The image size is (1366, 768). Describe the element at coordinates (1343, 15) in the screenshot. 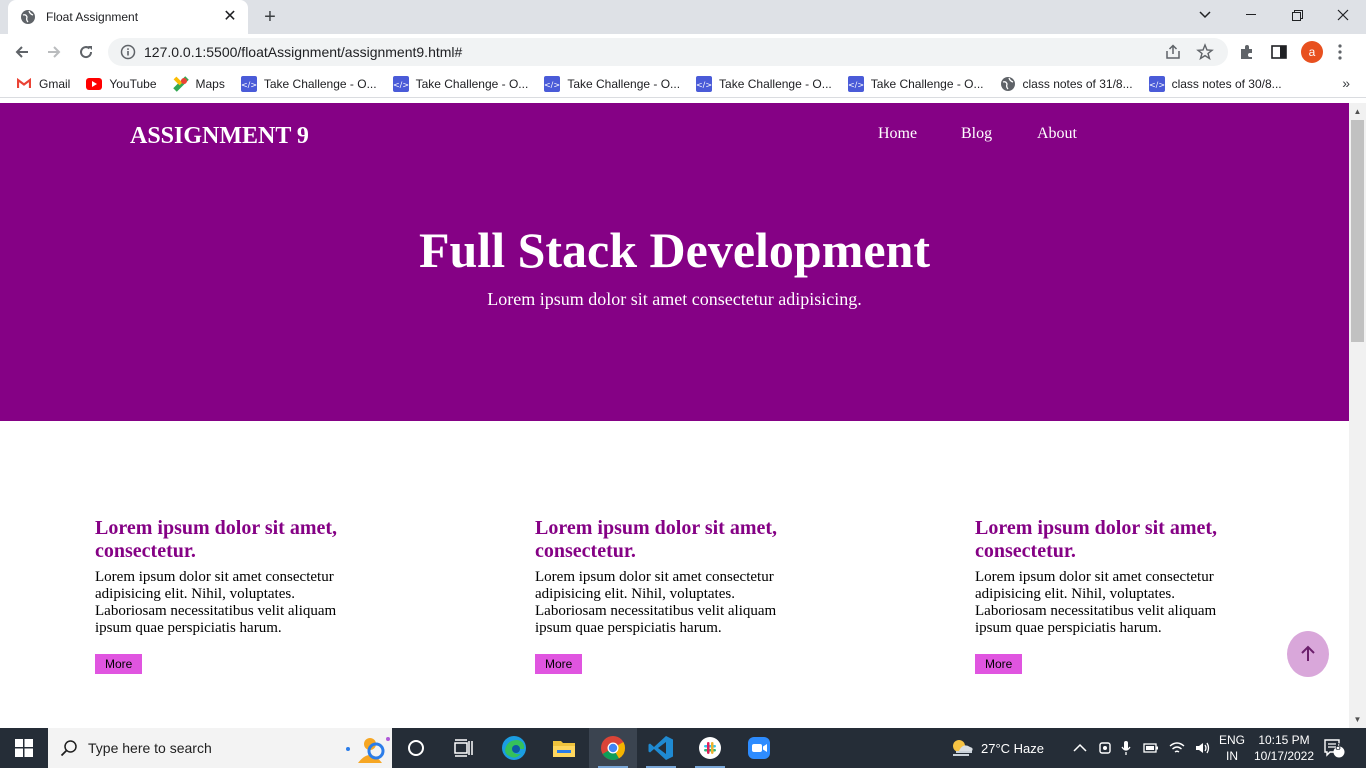

I see `close-window-button` at that location.